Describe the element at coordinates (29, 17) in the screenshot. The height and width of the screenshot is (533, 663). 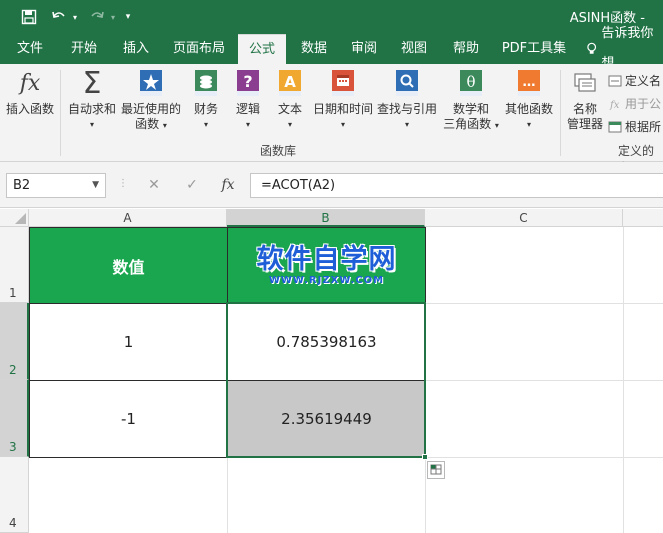
I see `save-icon` at that location.